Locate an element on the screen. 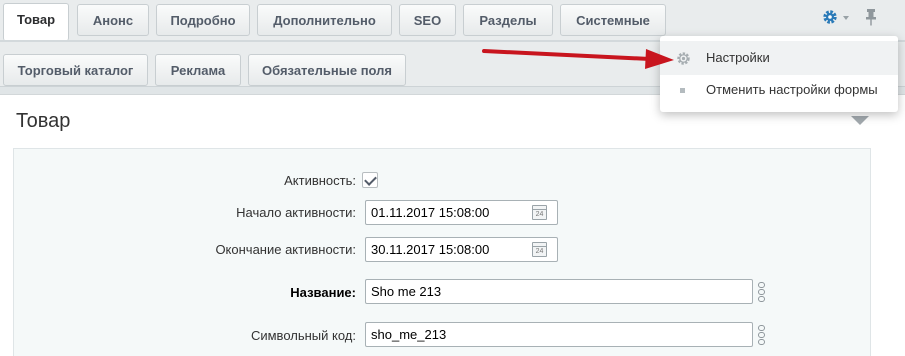  chevron-down-icon is located at coordinates (846, 18).